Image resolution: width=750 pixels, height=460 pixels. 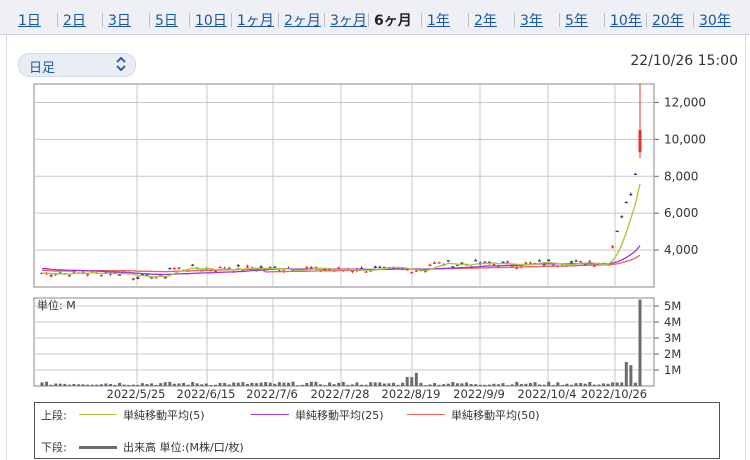 I want to click on price-tick-label: 6,000, so click(x=681, y=213).